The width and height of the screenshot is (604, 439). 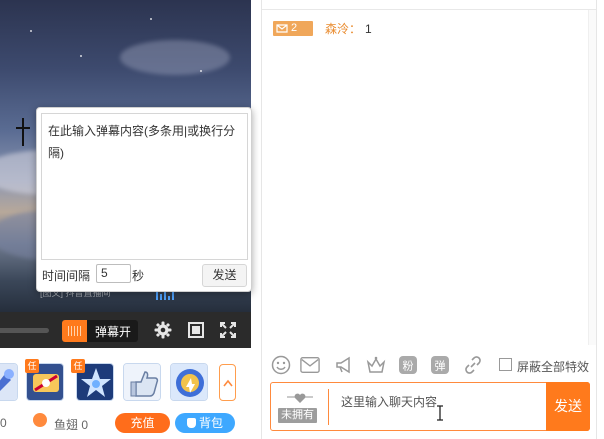 What do you see at coordinates (228, 330) in the screenshot?
I see `fullscreen-expand-icon` at bounding box center [228, 330].